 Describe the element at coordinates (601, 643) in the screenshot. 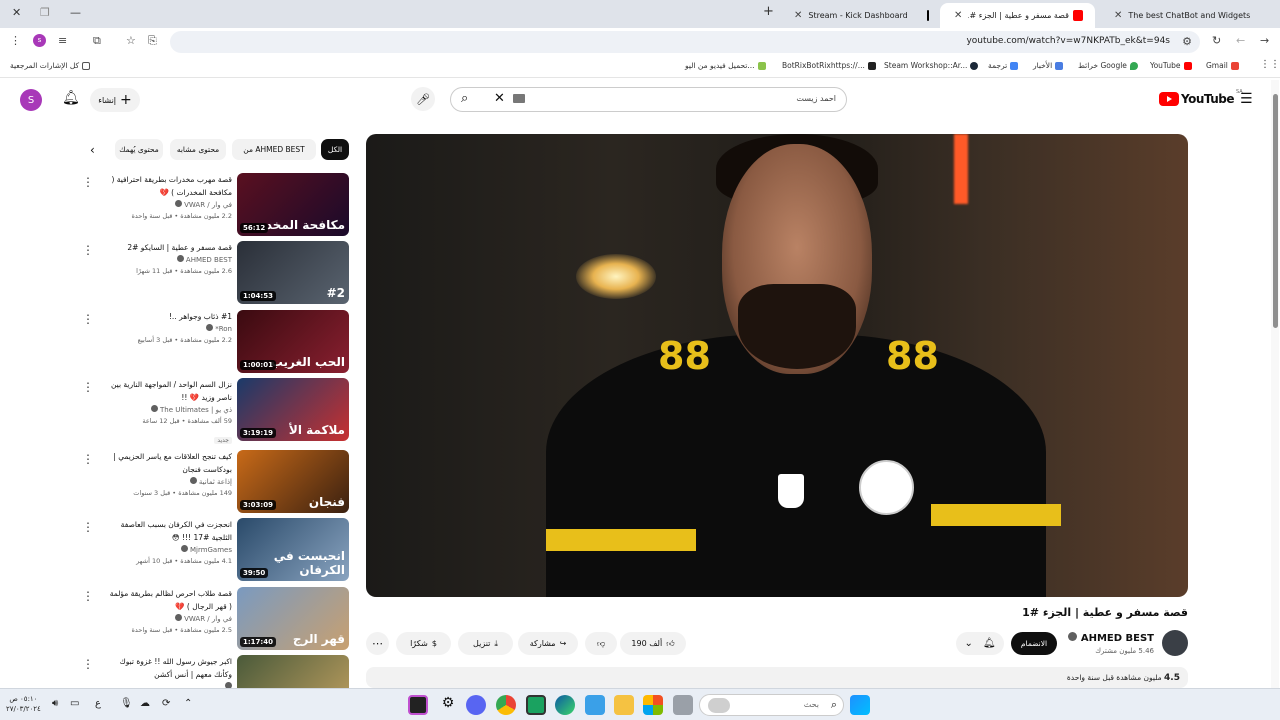

I see `dislike-button: 👎︎` at that location.